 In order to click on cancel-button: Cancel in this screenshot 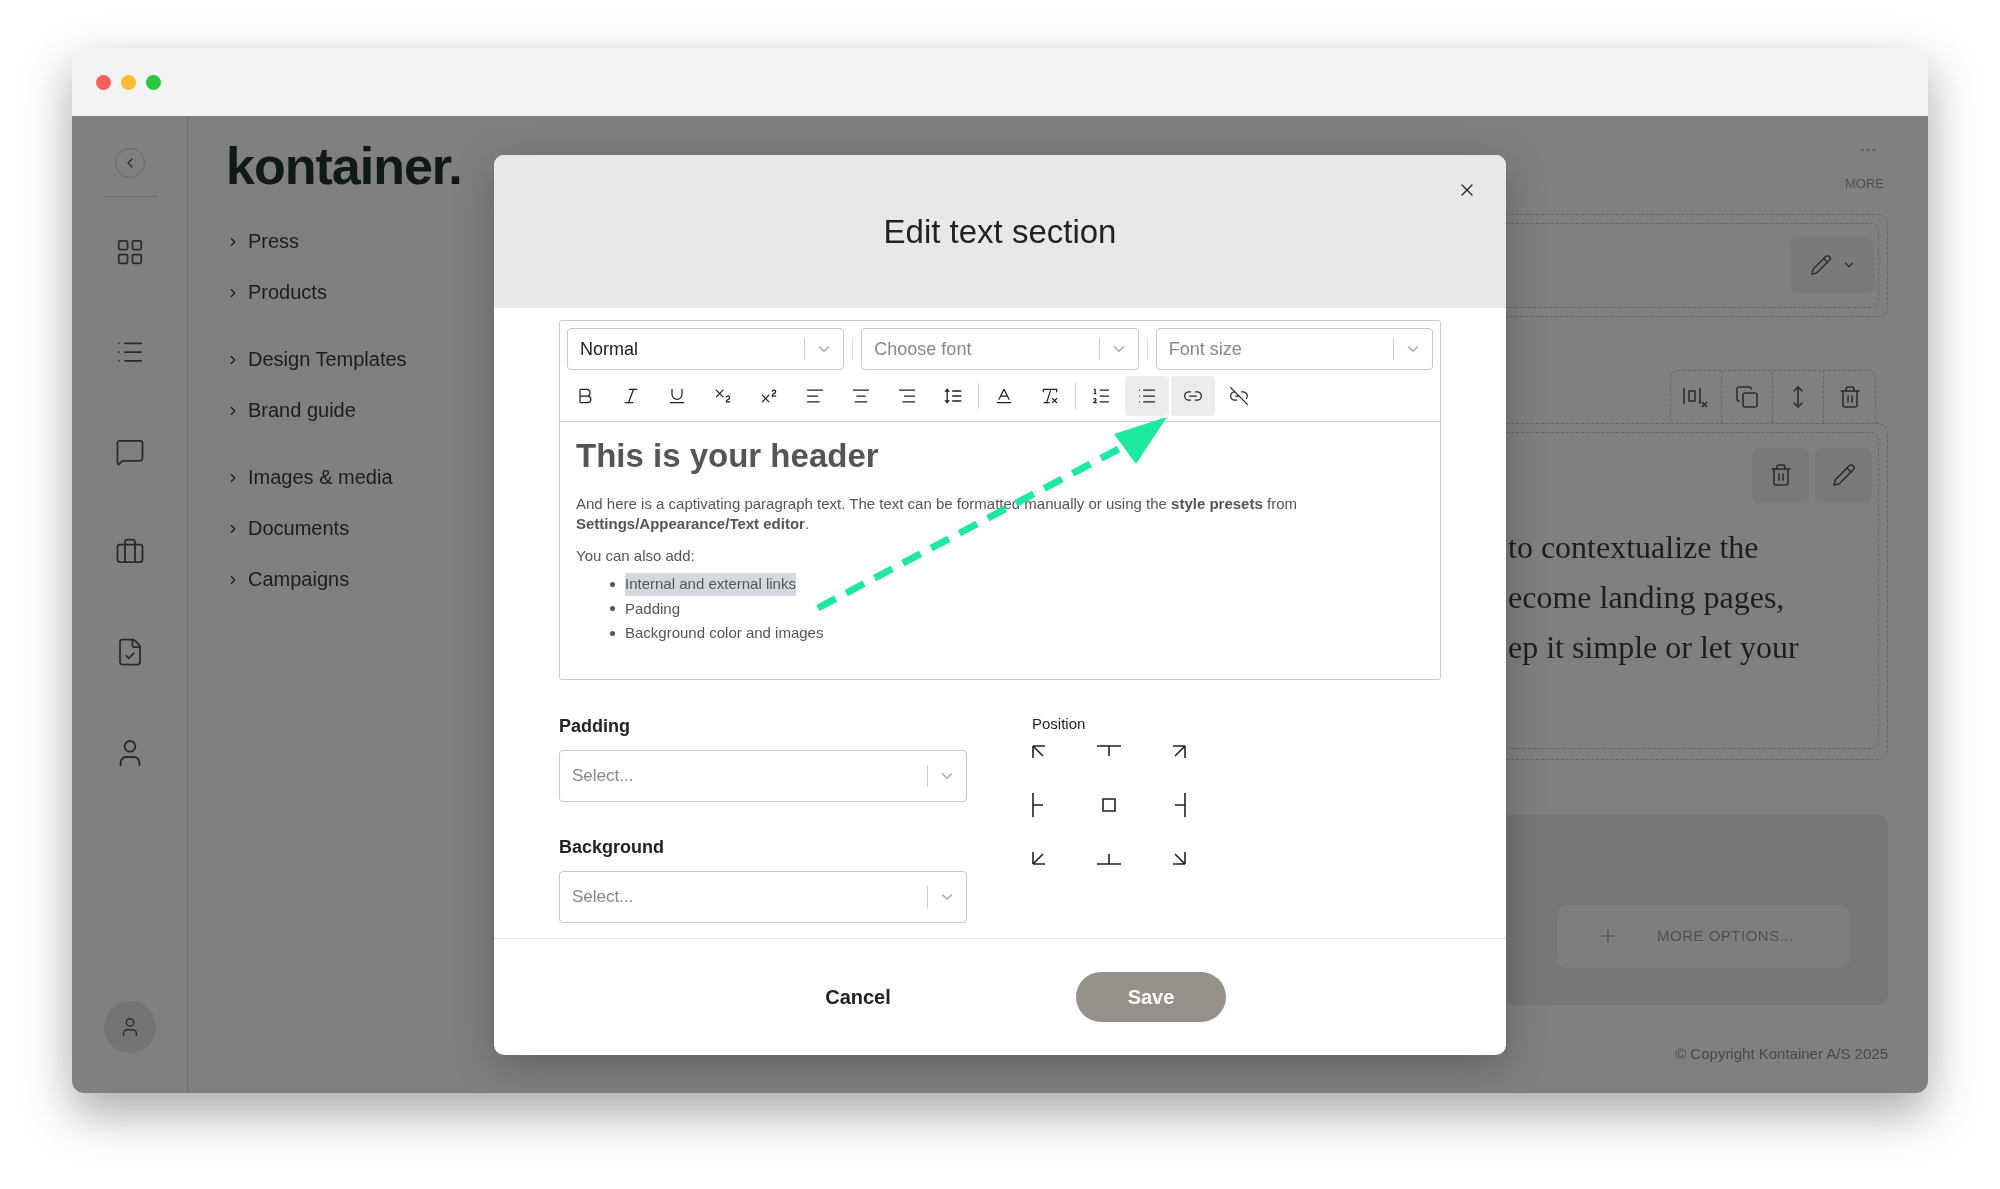, I will do `click(858, 997)`.